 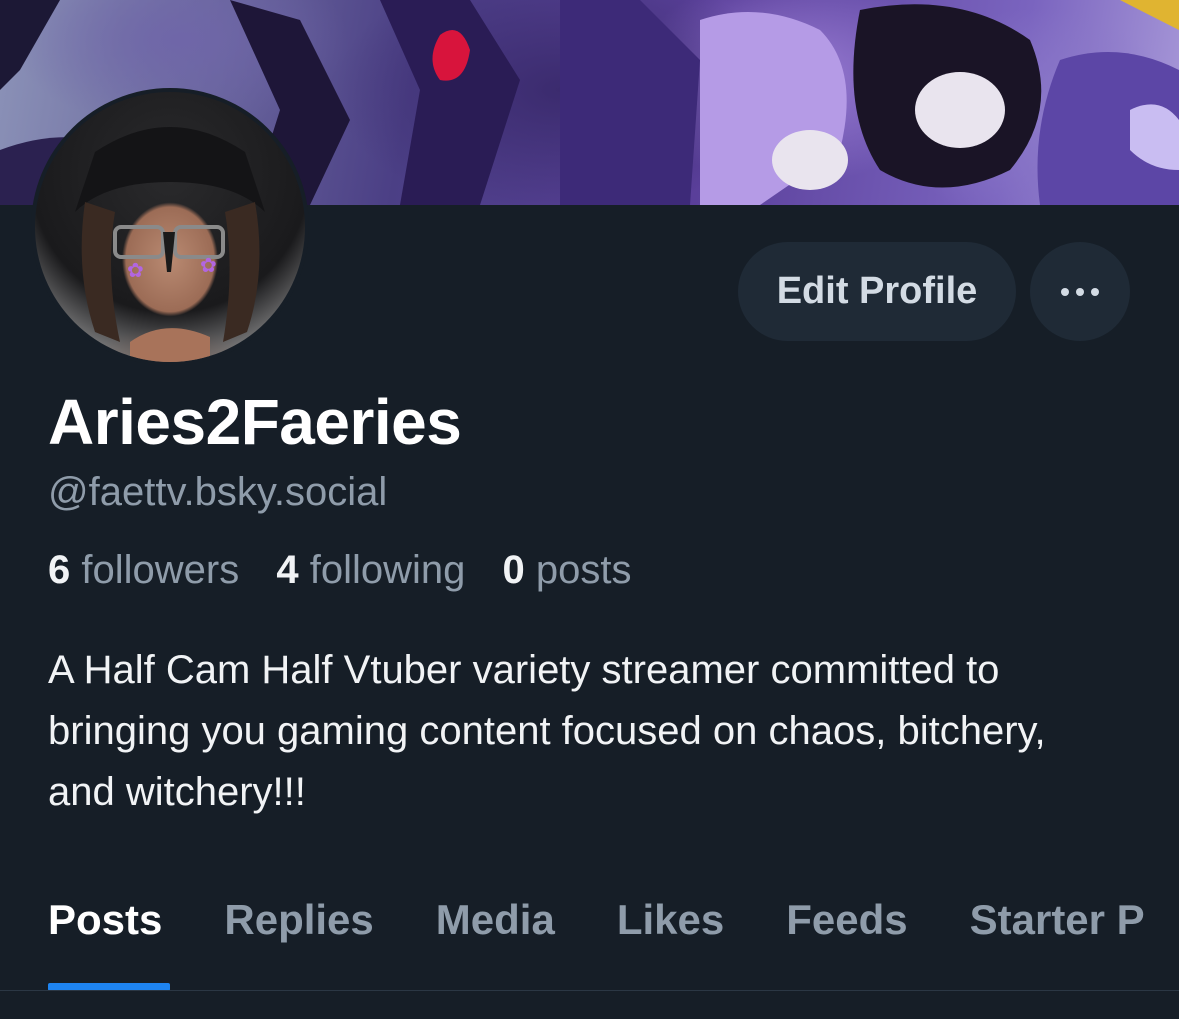 I want to click on more-options-button, so click(x=1080, y=291).